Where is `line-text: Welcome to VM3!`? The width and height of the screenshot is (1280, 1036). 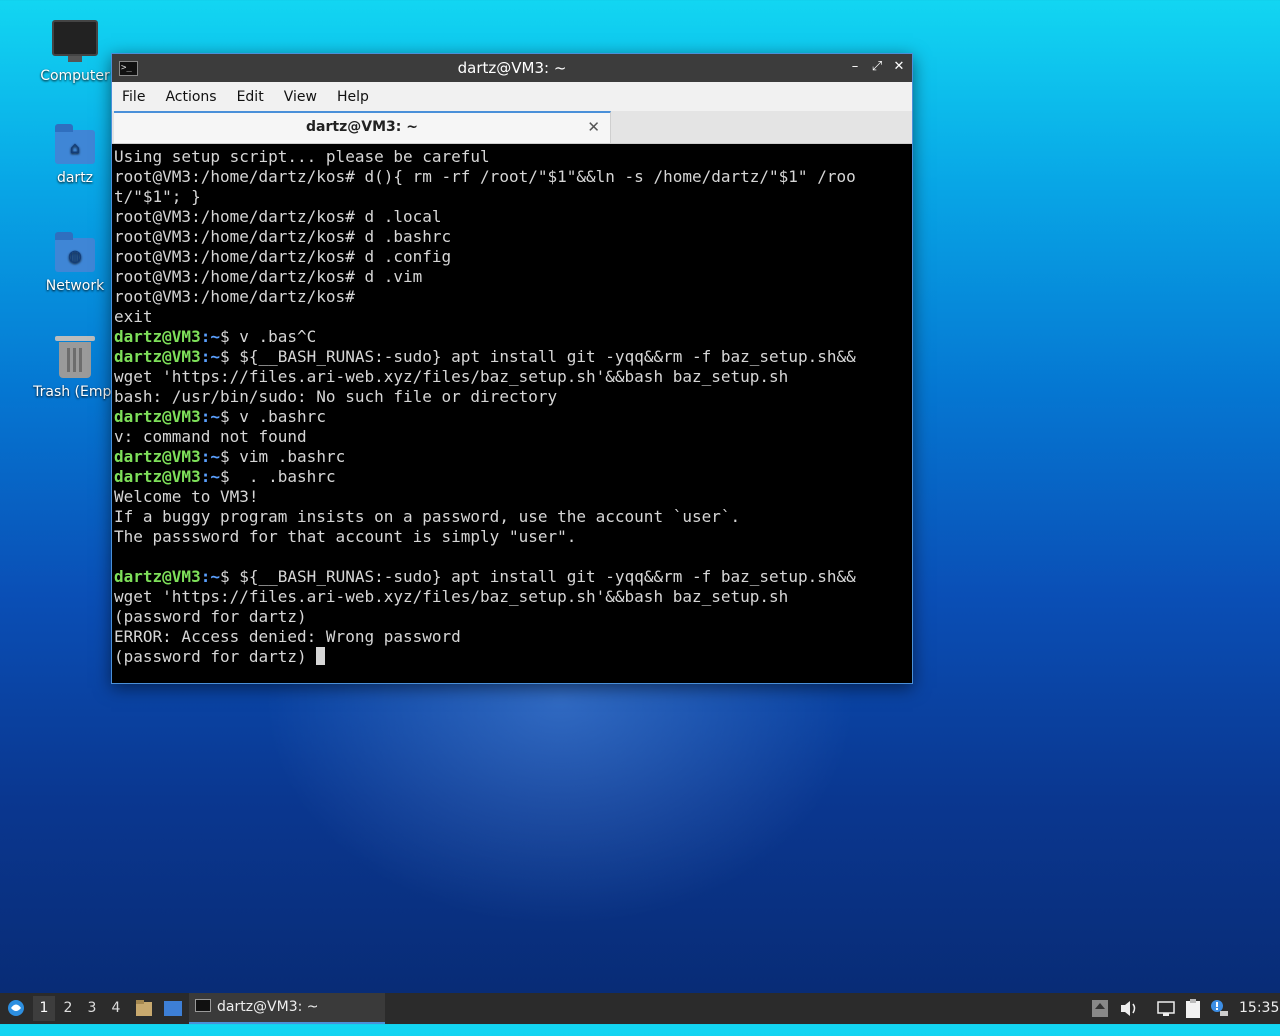 line-text: Welcome to VM3! is located at coordinates (186, 496).